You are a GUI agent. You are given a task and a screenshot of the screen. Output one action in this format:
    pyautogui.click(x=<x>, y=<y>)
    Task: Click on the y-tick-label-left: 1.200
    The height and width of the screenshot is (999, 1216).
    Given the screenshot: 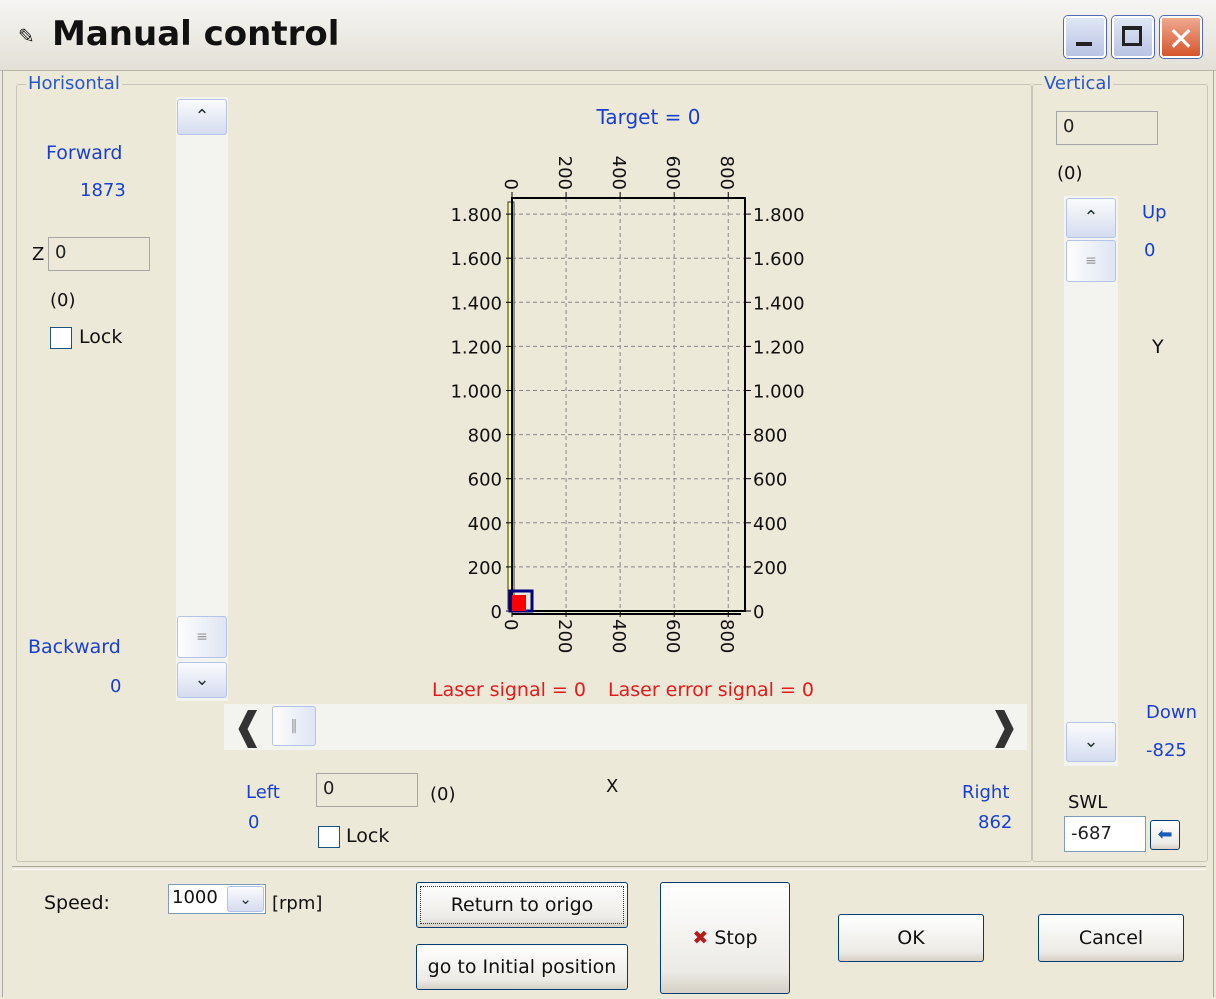 What is the action you would take?
    pyautogui.click(x=476, y=347)
    